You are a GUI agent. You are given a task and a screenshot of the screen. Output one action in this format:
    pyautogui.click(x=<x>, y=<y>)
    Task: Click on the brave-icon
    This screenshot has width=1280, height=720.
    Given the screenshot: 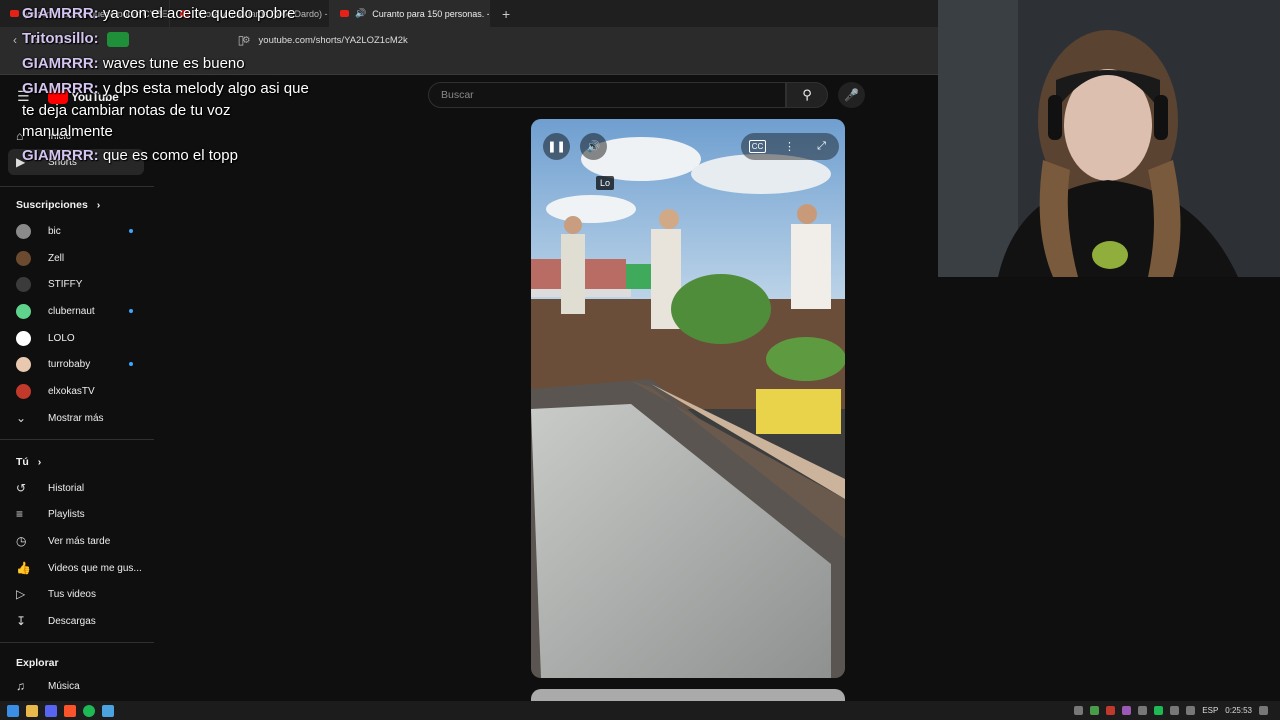 What is the action you would take?
    pyautogui.click(x=70, y=710)
    